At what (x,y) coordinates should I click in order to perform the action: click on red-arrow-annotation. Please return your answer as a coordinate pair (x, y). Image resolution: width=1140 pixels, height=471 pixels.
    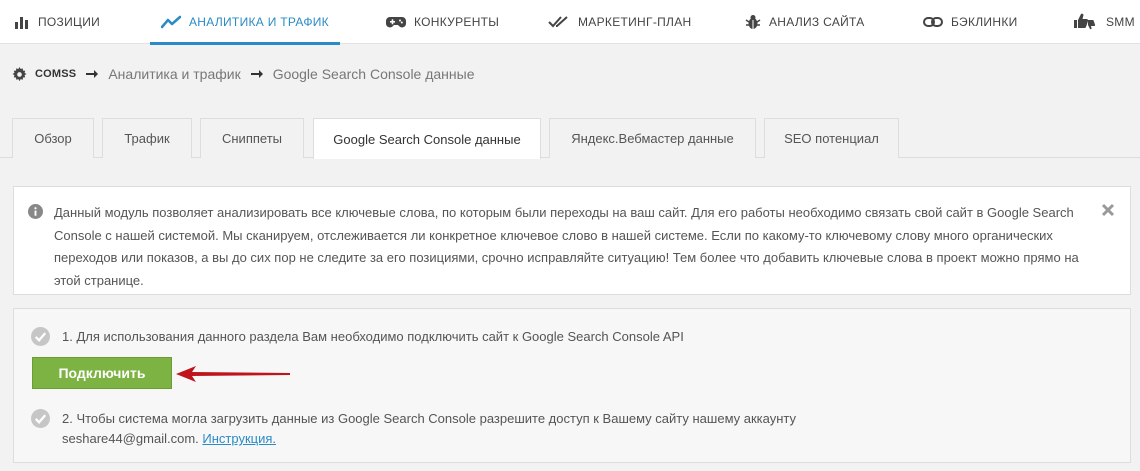
    Looking at the image, I should click on (233, 374).